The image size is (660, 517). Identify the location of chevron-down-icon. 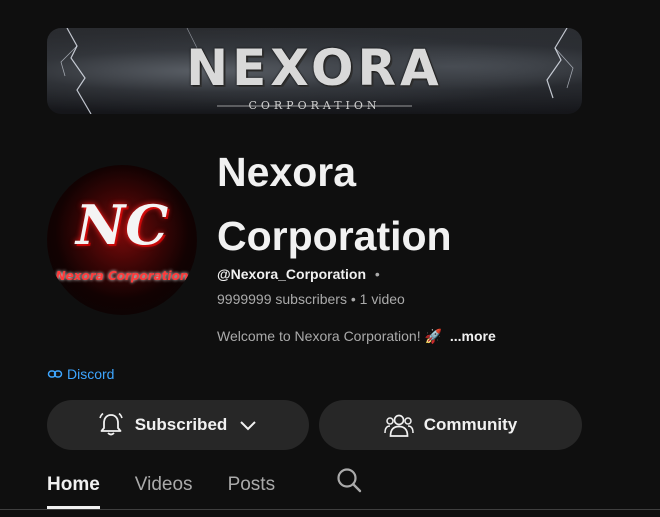
(248, 426).